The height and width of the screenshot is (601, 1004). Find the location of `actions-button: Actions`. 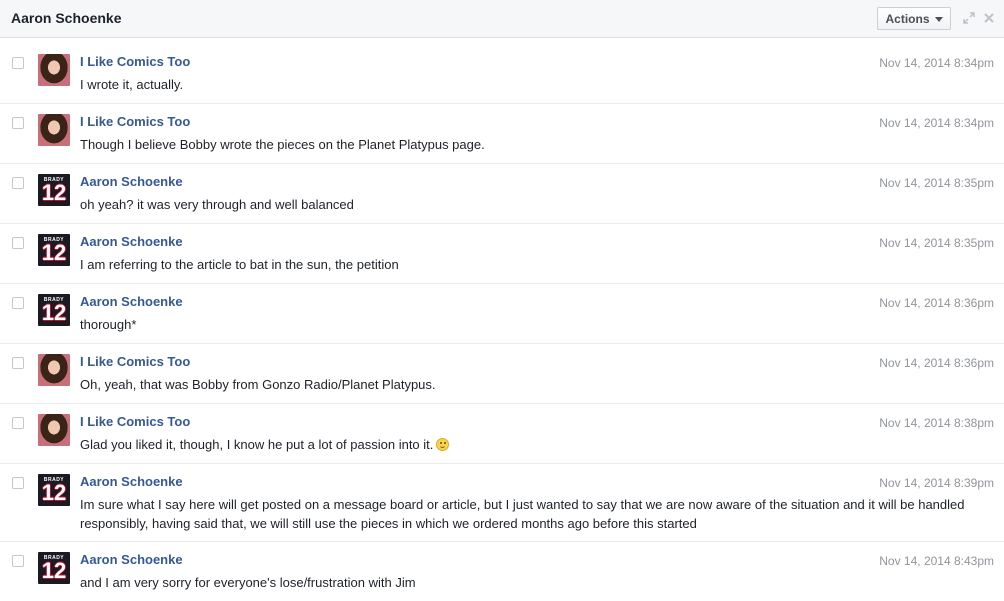

actions-button: Actions is located at coordinates (914, 18).